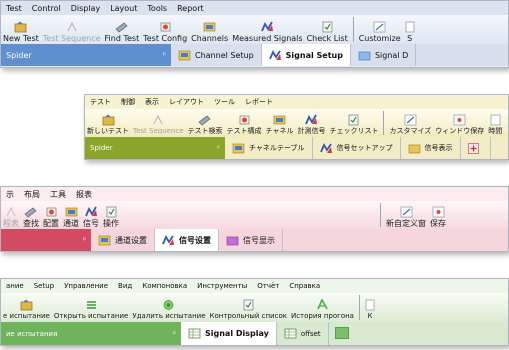 The image size is (509, 350). I want to click on menu-bar: 示 布局 工具 报表, so click(254, 194).